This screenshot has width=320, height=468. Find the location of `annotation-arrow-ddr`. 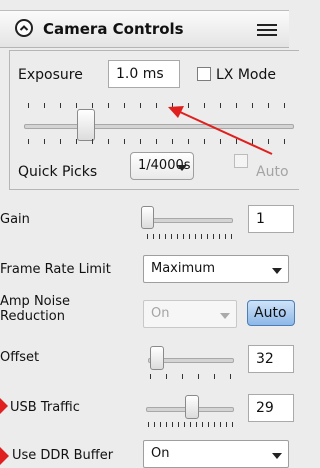

annotation-arrow-ddr is located at coordinates (4, 456).